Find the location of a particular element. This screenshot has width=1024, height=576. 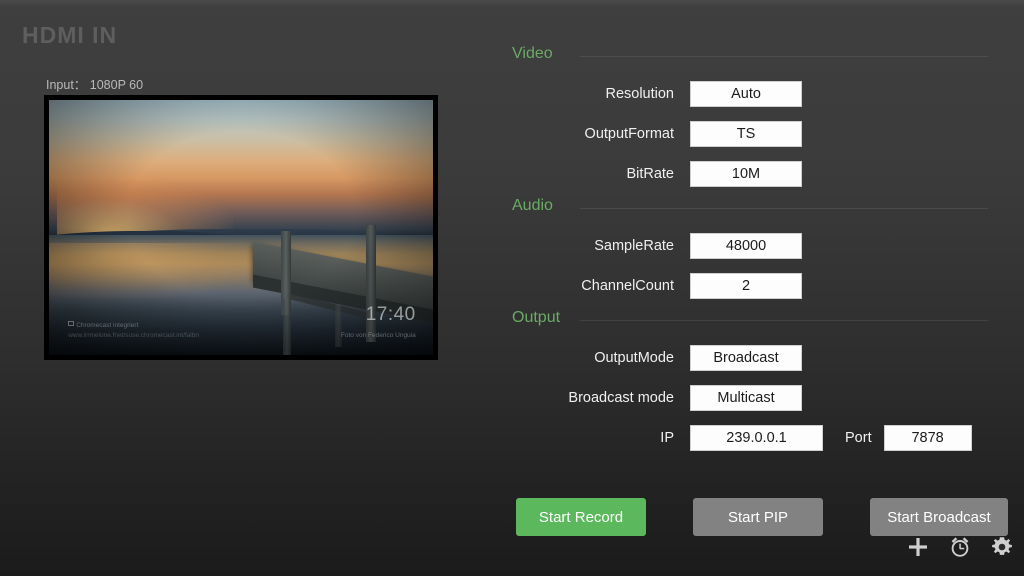

resolution-input is located at coordinates (746, 94).